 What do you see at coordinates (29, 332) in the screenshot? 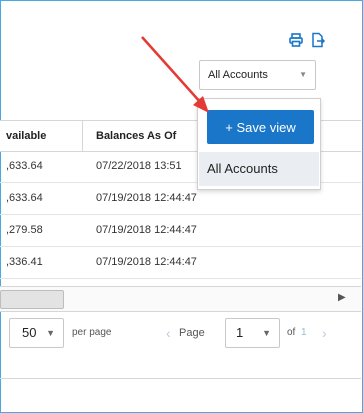
I see `per-page-value: 50` at bounding box center [29, 332].